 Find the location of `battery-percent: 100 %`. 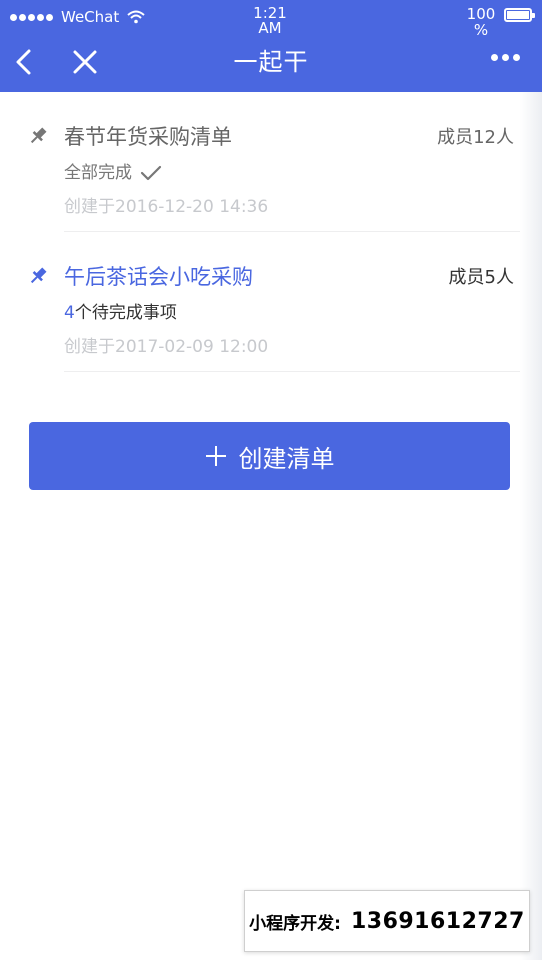

battery-percent: 100 % is located at coordinates (481, 22).